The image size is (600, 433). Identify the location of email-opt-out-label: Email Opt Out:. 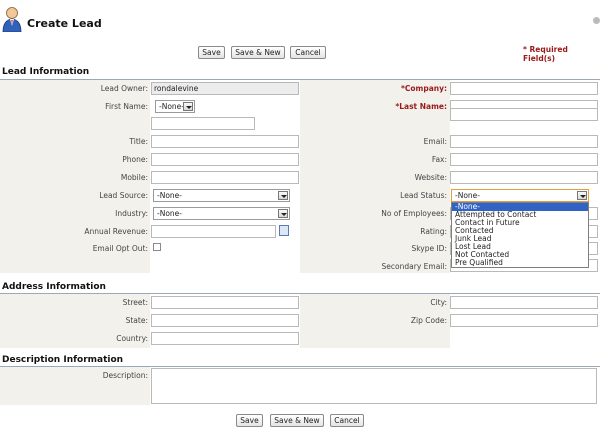
(120, 248).